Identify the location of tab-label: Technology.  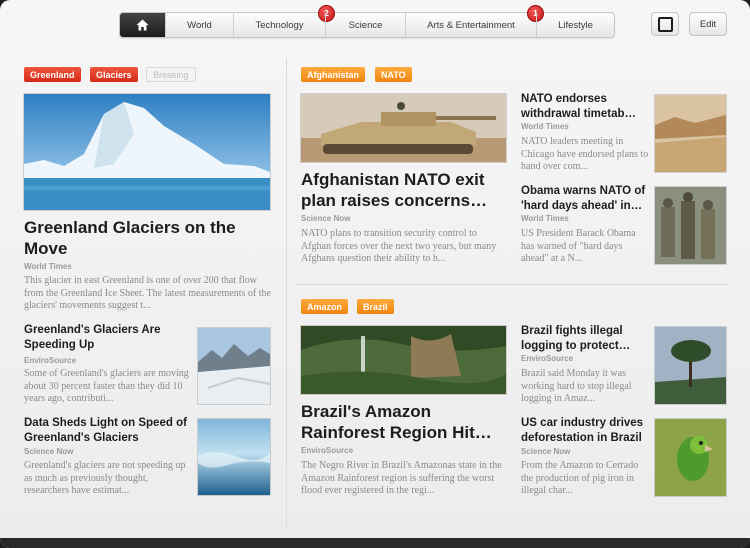
(279, 25).